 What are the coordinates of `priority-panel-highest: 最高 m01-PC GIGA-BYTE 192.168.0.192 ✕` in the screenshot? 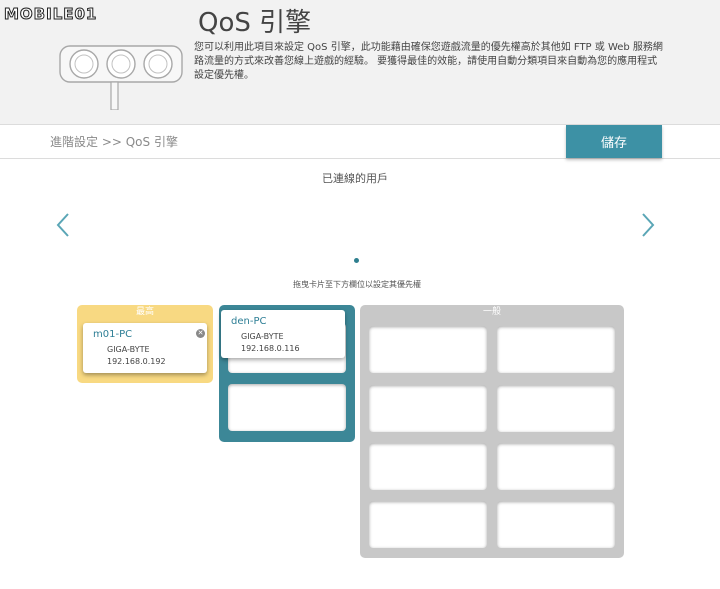 It's located at (145, 344).